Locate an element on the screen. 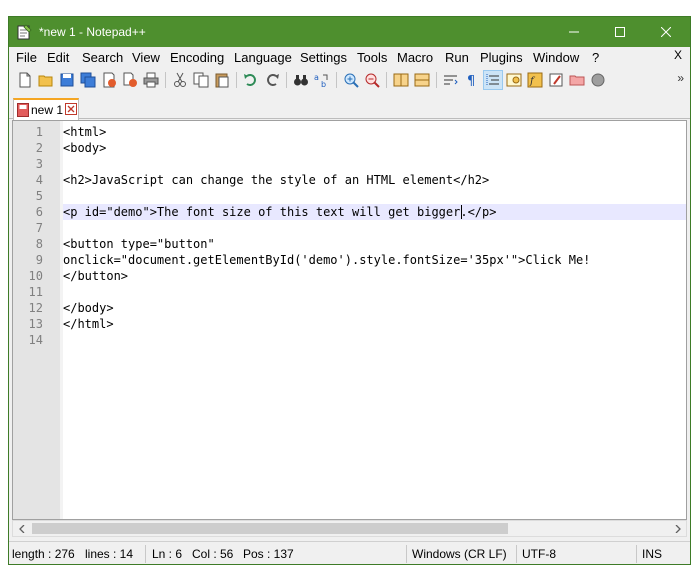  close-document-x: X is located at coordinates (678, 55).